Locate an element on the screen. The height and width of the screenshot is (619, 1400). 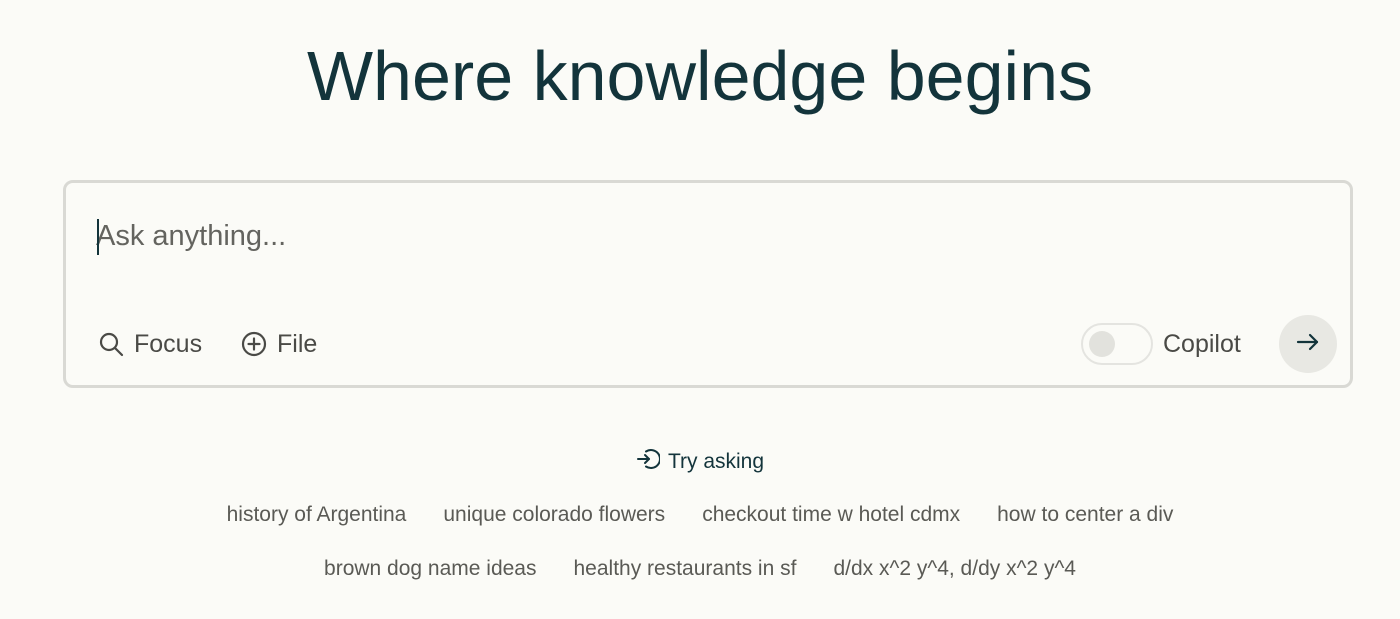
page-title: Where knowledge begins is located at coordinates (700, 76).